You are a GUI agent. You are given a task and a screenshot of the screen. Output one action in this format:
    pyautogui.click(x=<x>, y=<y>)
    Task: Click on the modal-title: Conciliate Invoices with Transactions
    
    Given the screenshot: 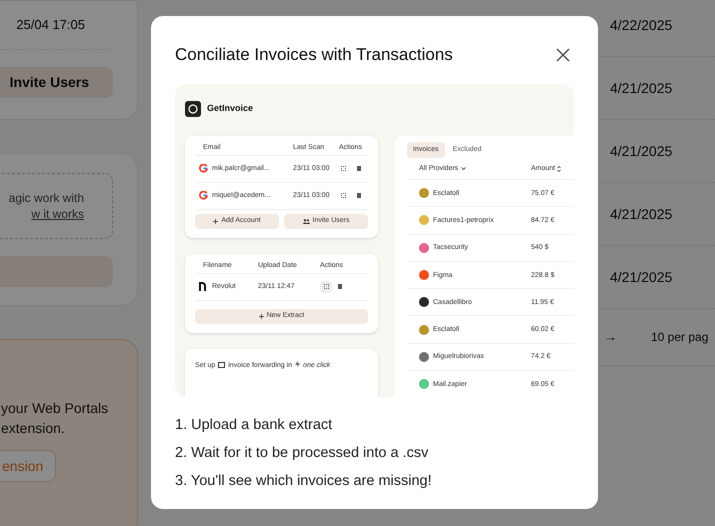 What is the action you would take?
    pyautogui.click(x=314, y=55)
    